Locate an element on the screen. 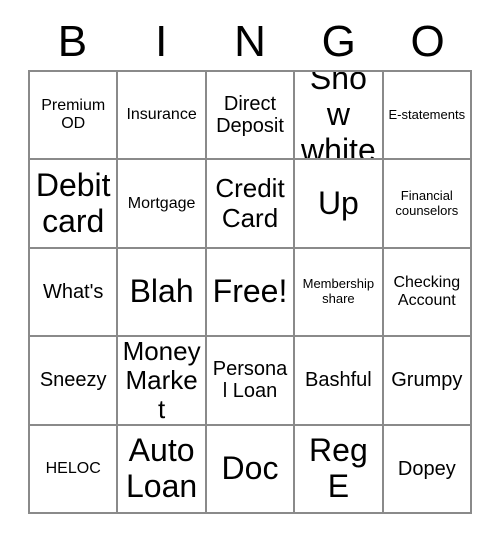 This screenshot has width=500, height=544. bingo-cell-label: Sneezy is located at coordinates (73, 380).